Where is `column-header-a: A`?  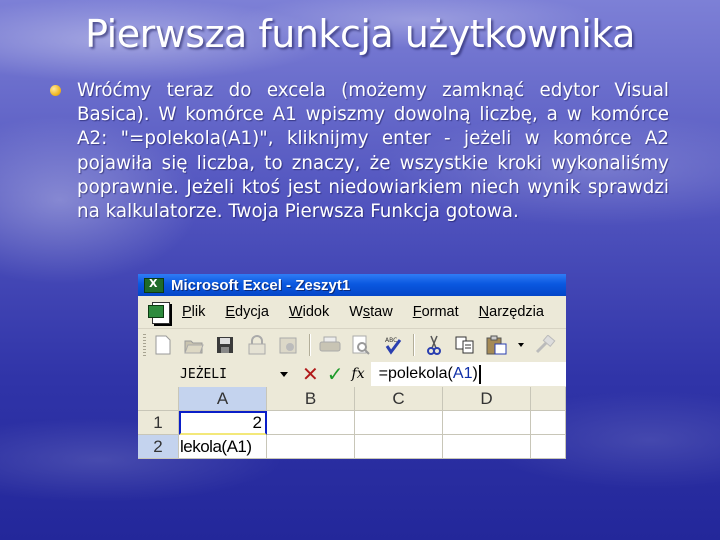
column-header-a: A is located at coordinates (223, 399).